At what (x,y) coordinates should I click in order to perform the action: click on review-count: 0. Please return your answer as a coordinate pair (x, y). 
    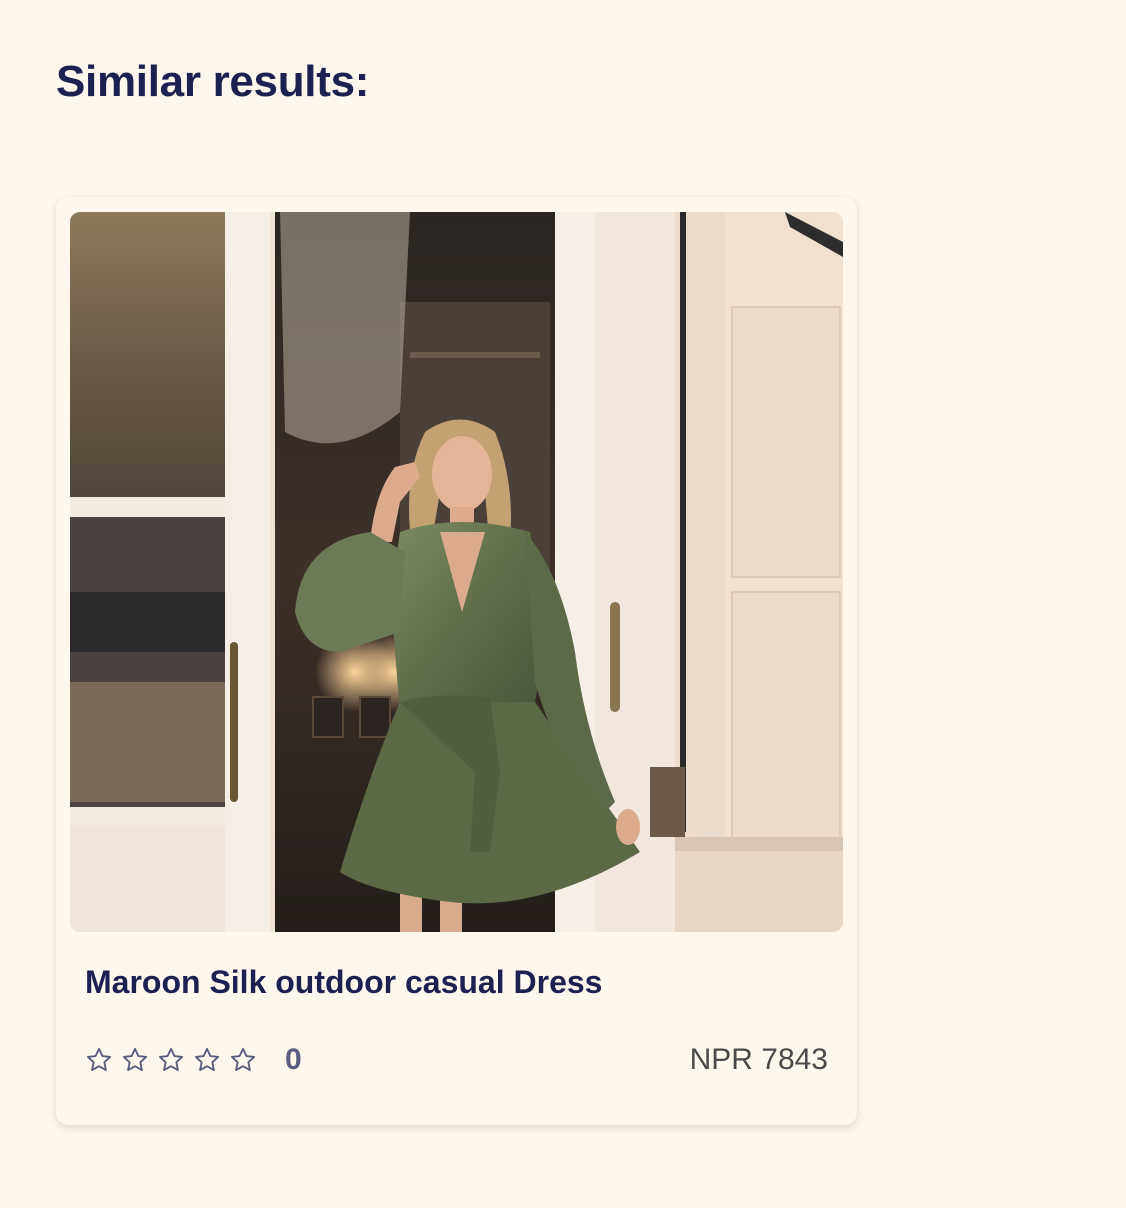
    Looking at the image, I should click on (293, 1059).